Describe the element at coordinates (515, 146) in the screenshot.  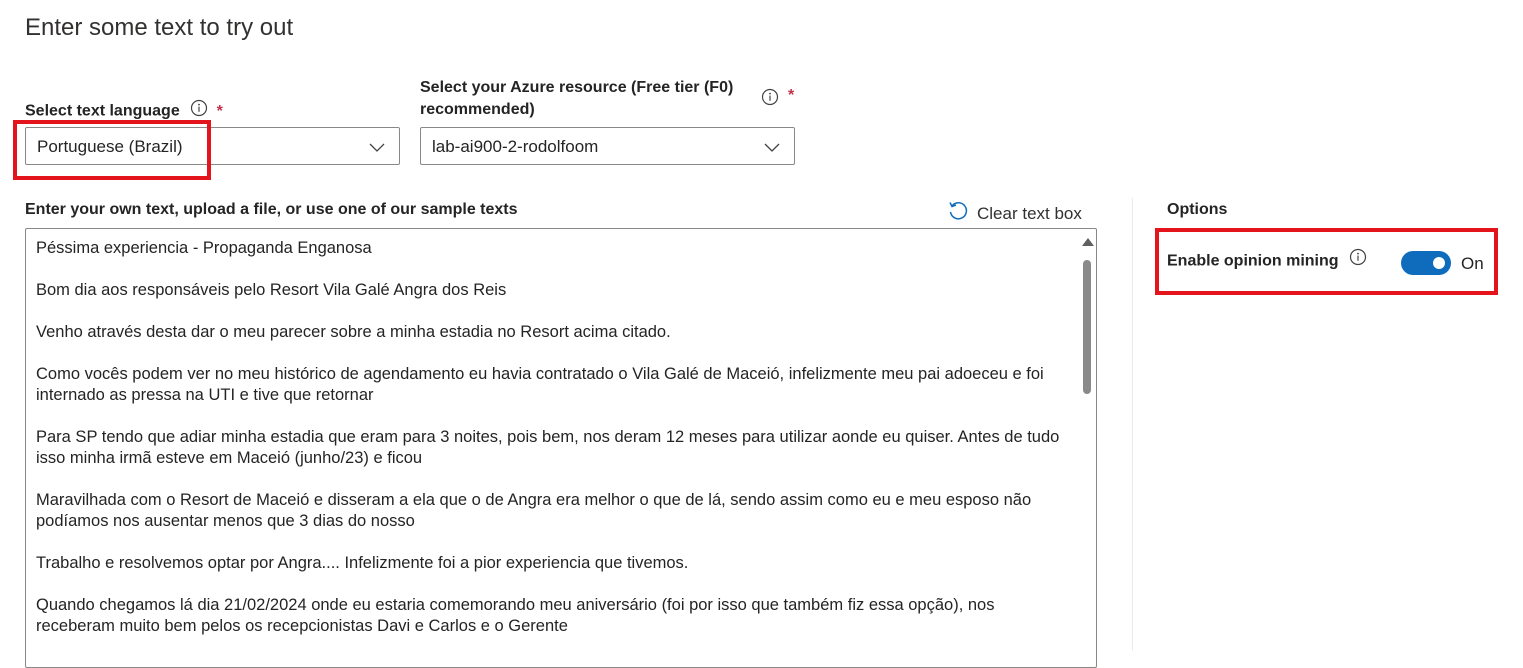
I see `resource-selected-value: lab-ai900-2-rodolfoom` at that location.